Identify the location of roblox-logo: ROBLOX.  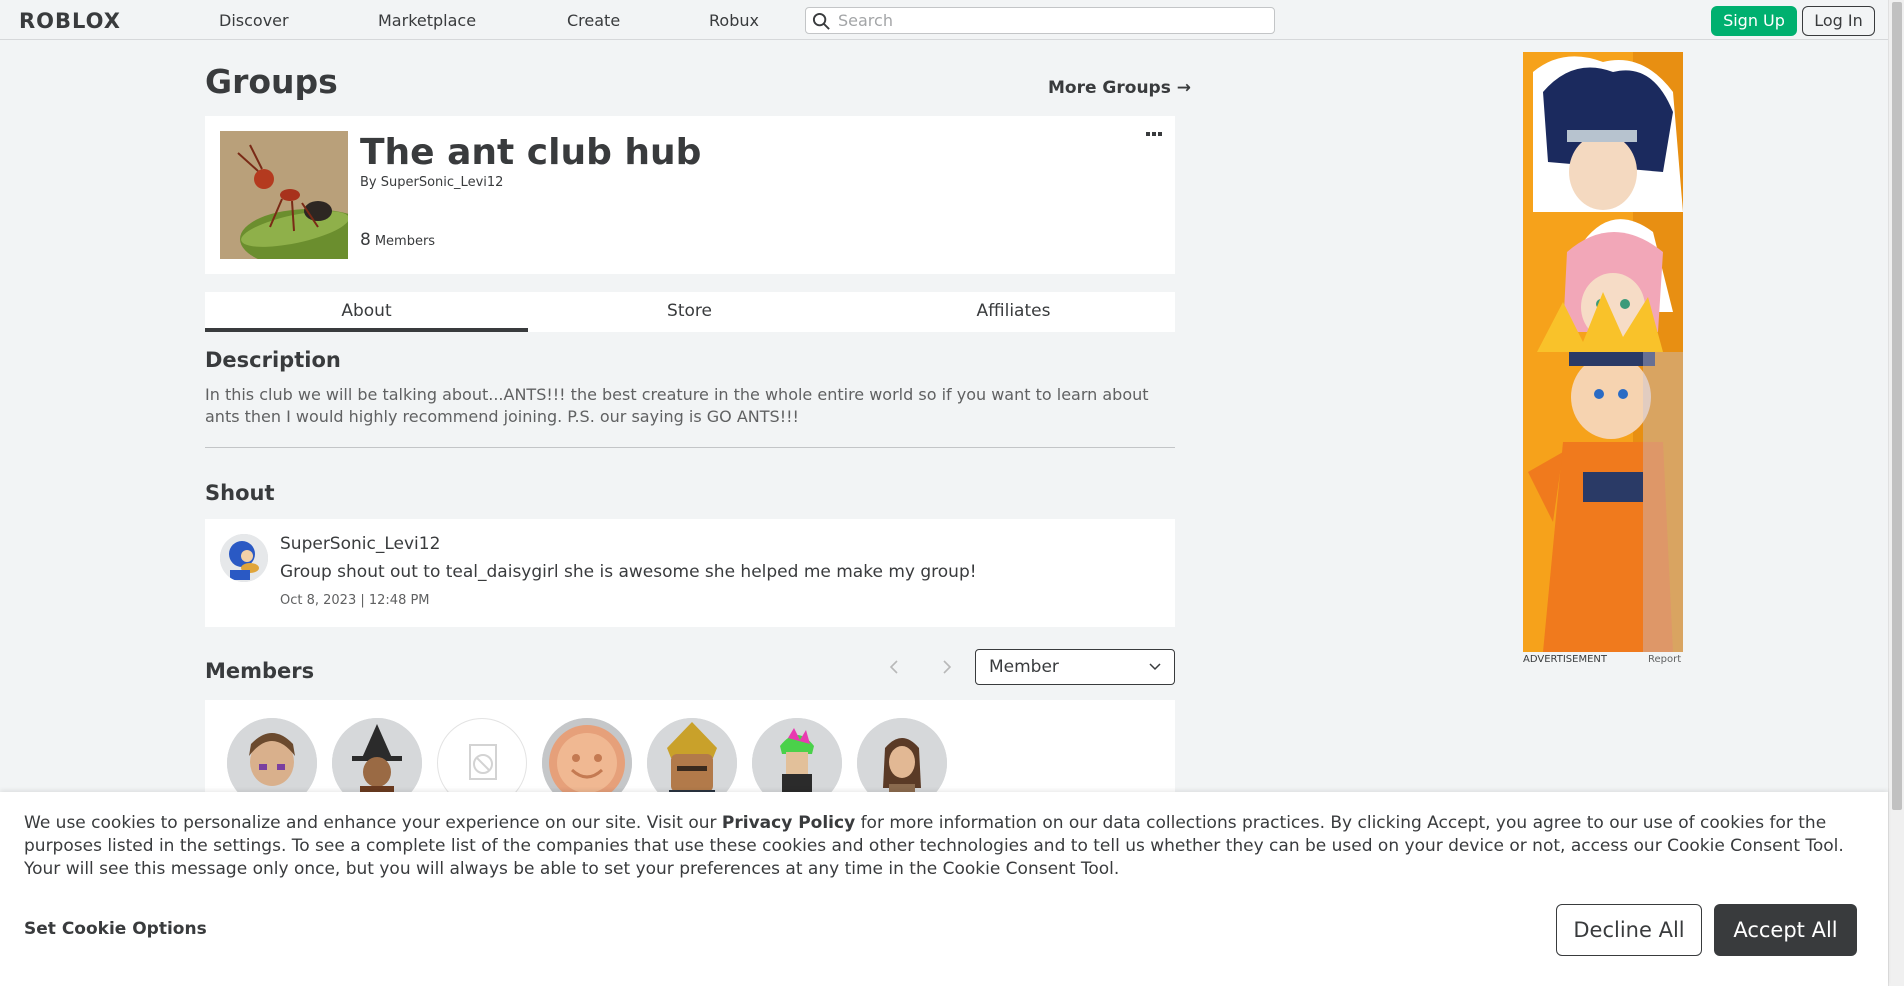
(70, 21).